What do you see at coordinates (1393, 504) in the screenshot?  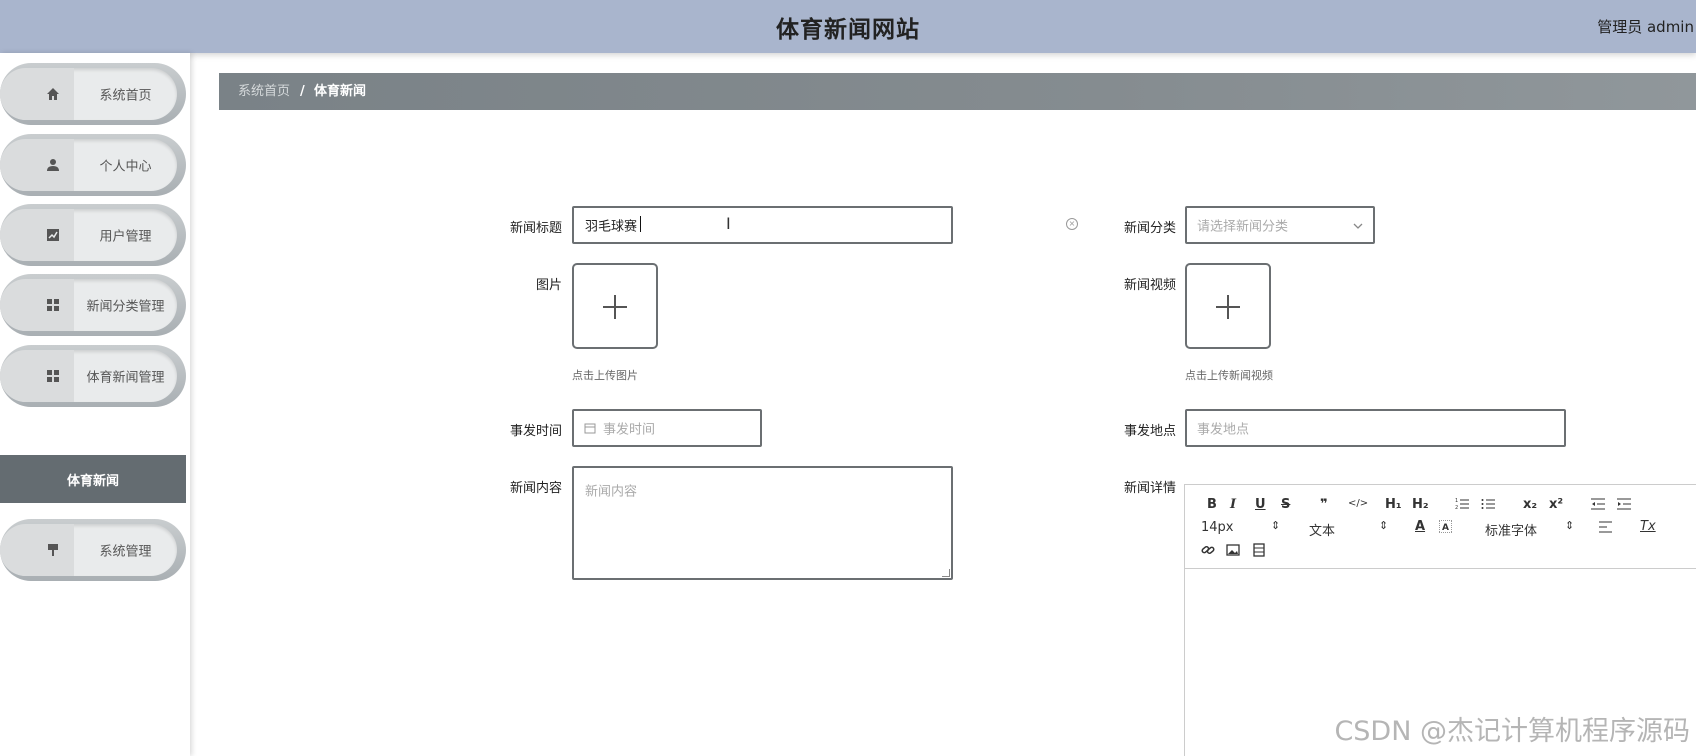 I see `h1-button: H₁` at bounding box center [1393, 504].